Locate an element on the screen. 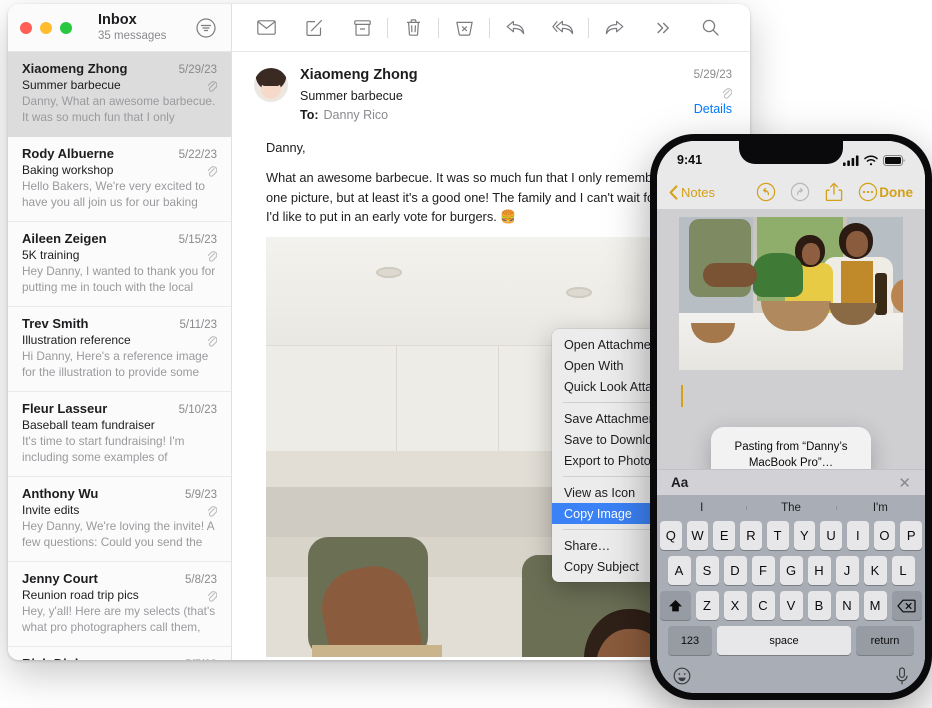  key-d: D is located at coordinates (735, 570).